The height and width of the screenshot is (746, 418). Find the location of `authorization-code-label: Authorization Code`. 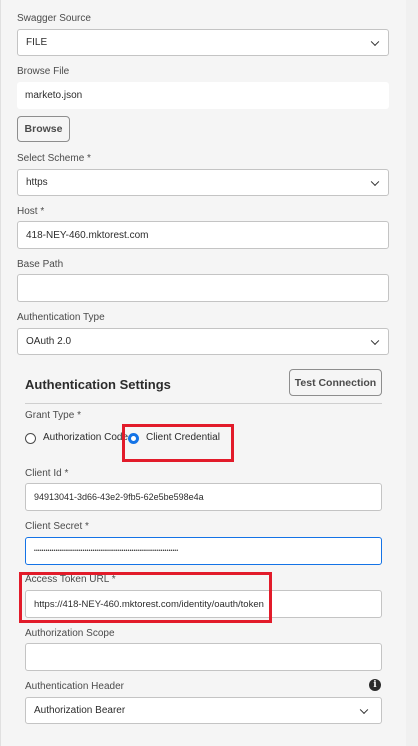

authorization-code-label: Authorization Code is located at coordinates (86, 437).